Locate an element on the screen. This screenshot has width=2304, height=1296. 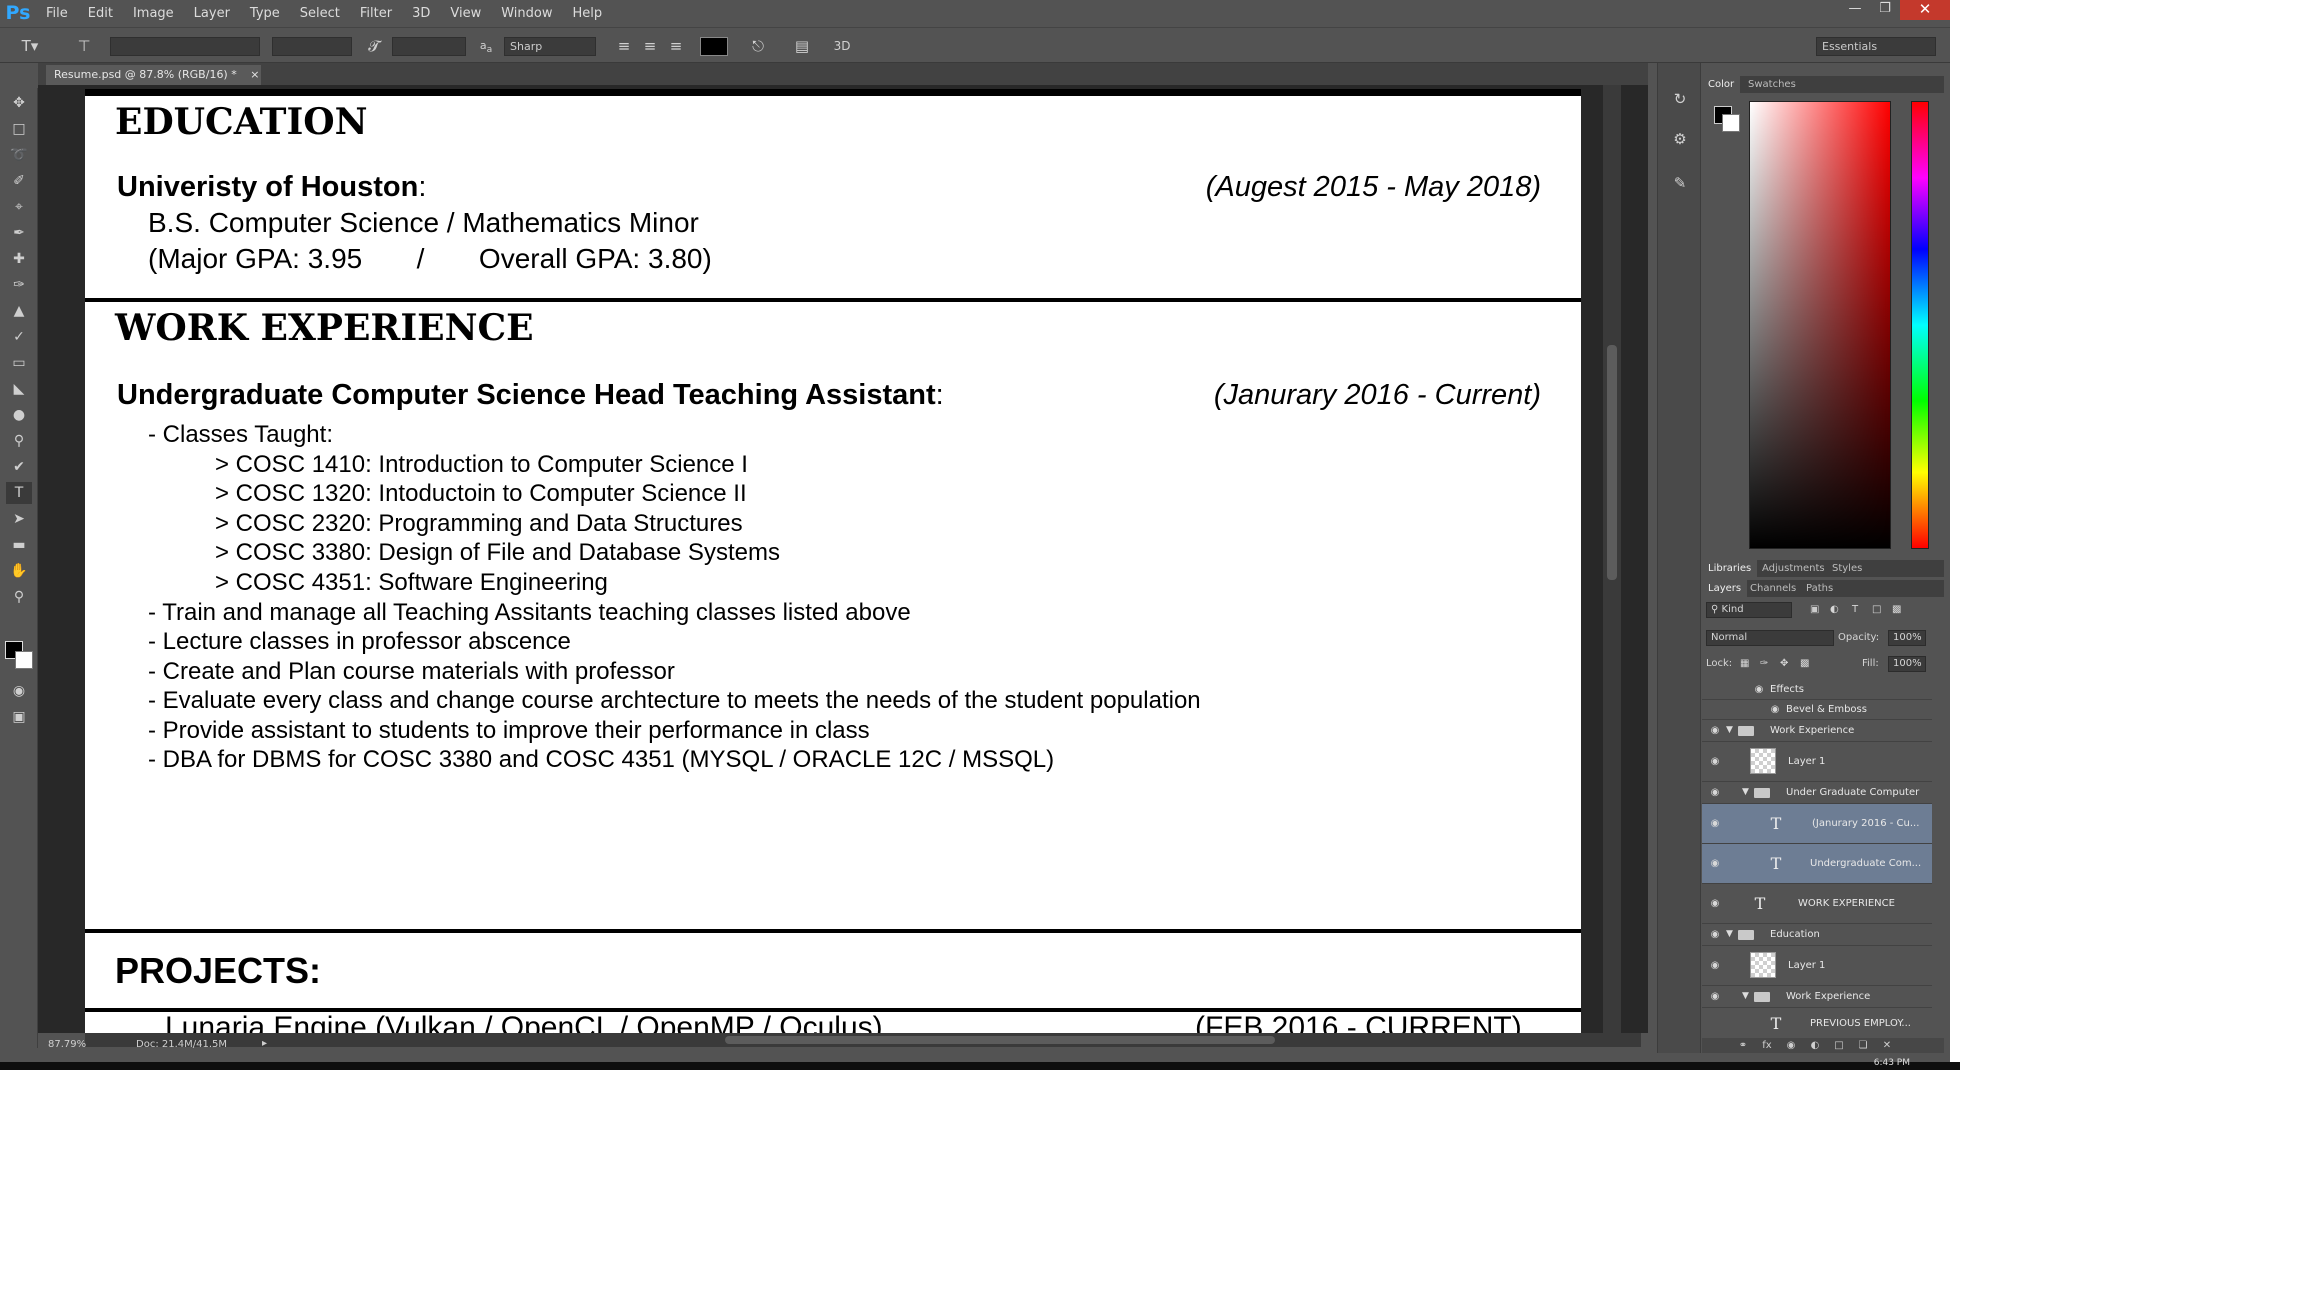
type-tool-icon: T is located at coordinates (19, 493).